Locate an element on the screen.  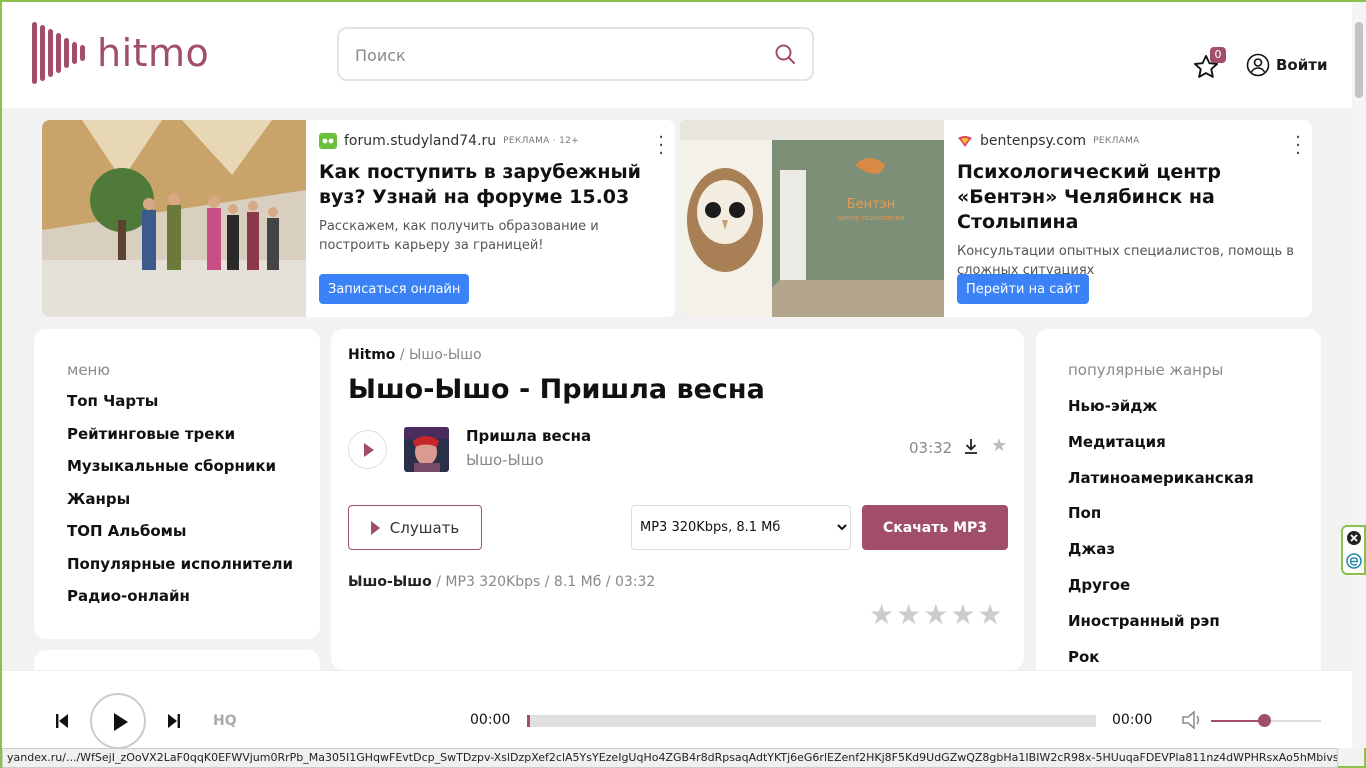
track-duration: 03:32 is located at coordinates (931, 448).